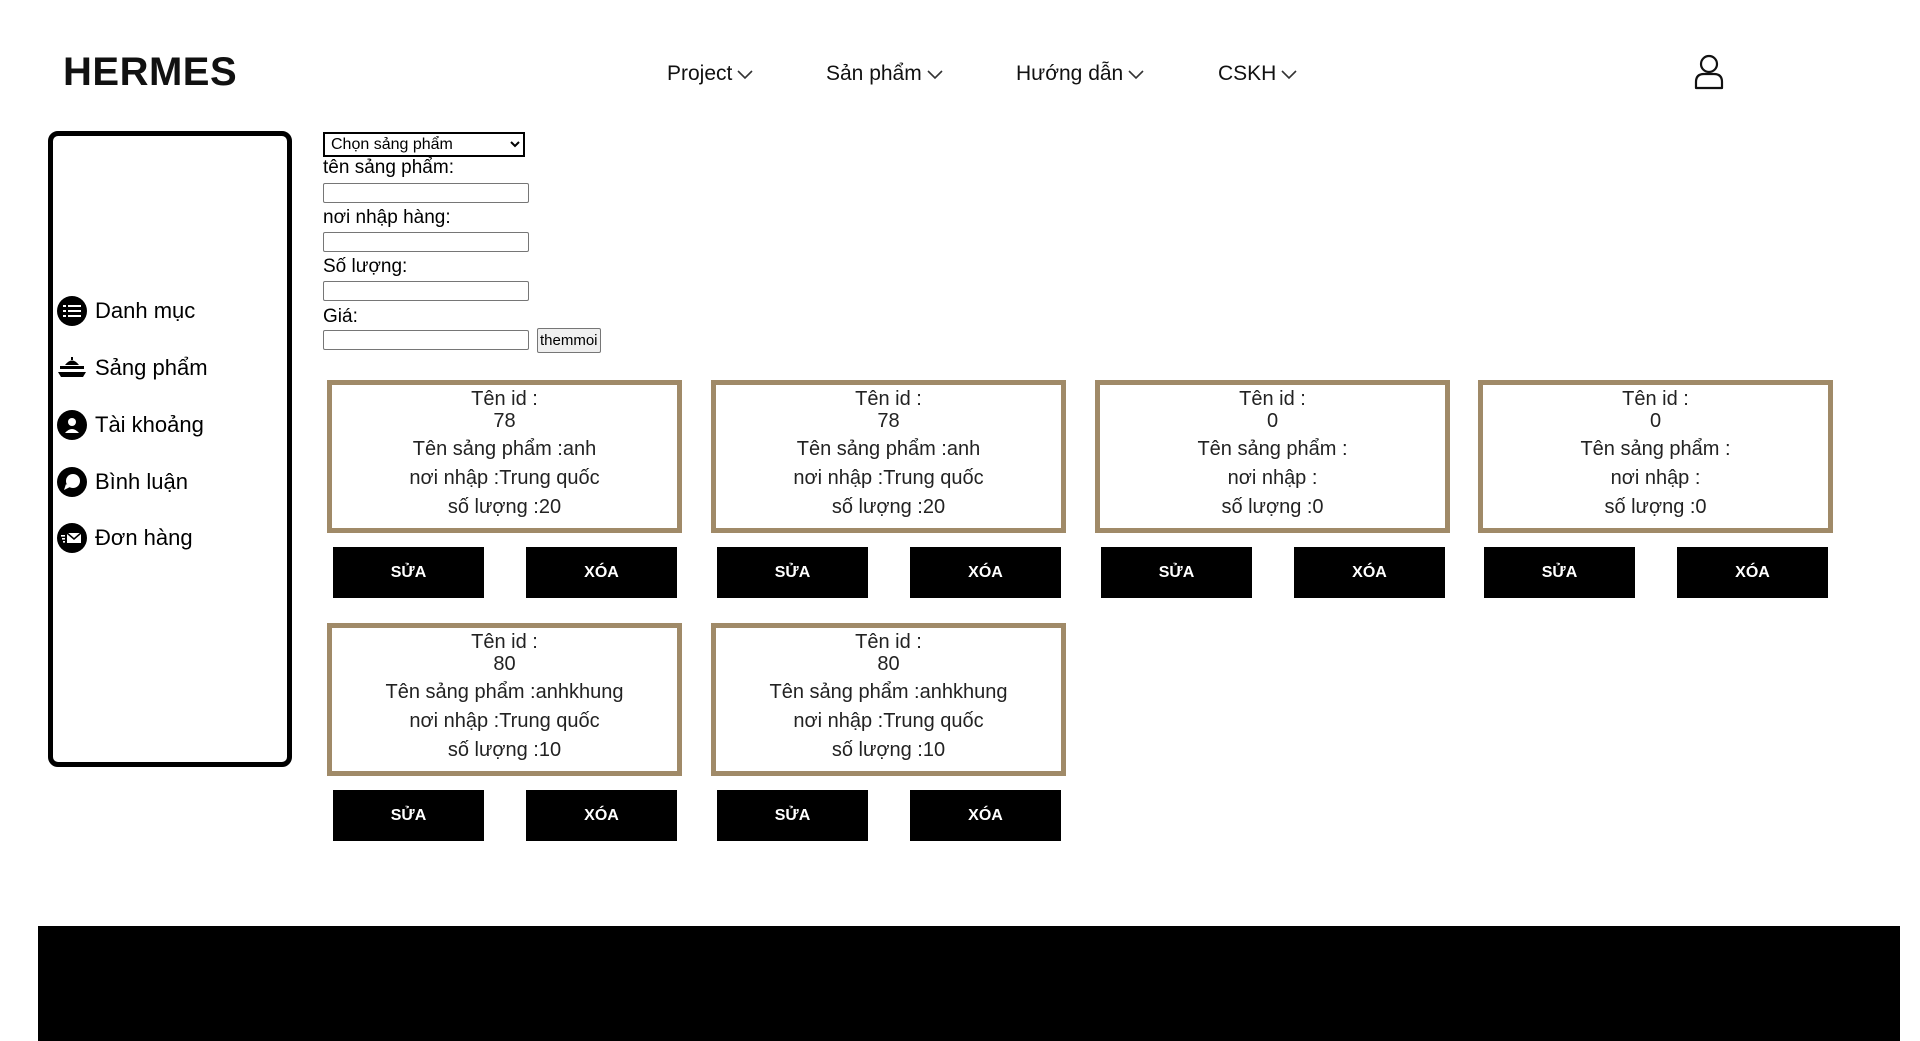 The width and height of the screenshot is (1920, 1041). What do you see at coordinates (340, 316) in the screenshot?
I see `price-label: Giá:` at bounding box center [340, 316].